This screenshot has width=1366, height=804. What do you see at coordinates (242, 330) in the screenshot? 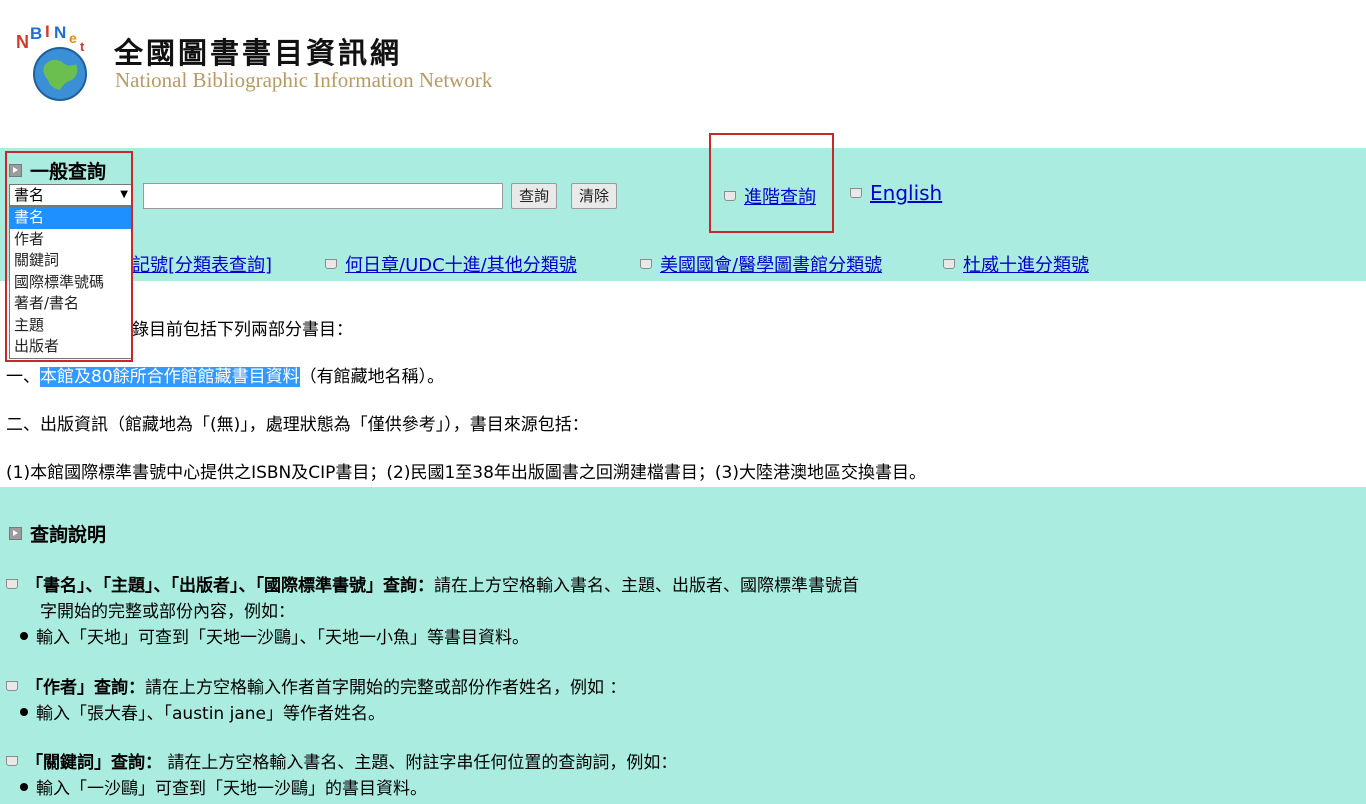
I see `intro-line0: 錄目前包括下列兩部分書目：` at bounding box center [242, 330].